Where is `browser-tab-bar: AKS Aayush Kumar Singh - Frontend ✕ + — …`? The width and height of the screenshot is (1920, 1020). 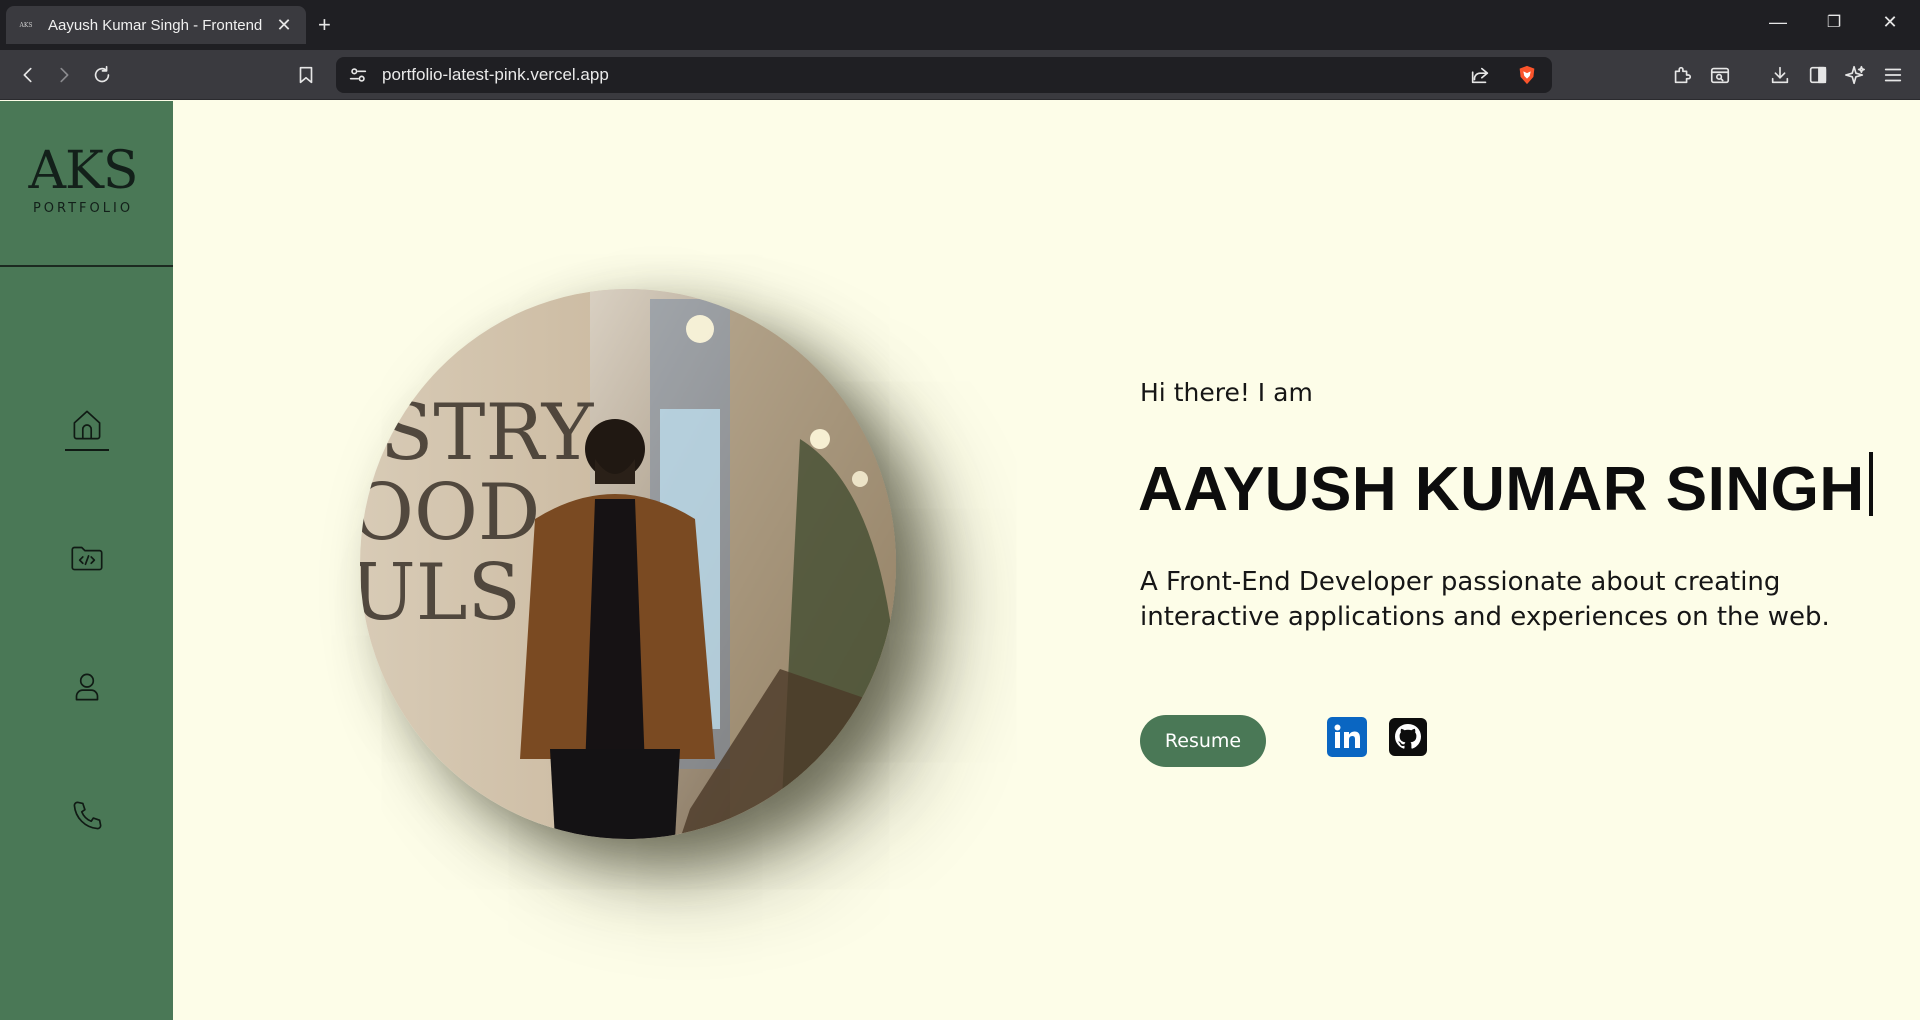 browser-tab-bar: AKS Aayush Kumar Singh - Frontend ✕ + — … is located at coordinates (960, 25).